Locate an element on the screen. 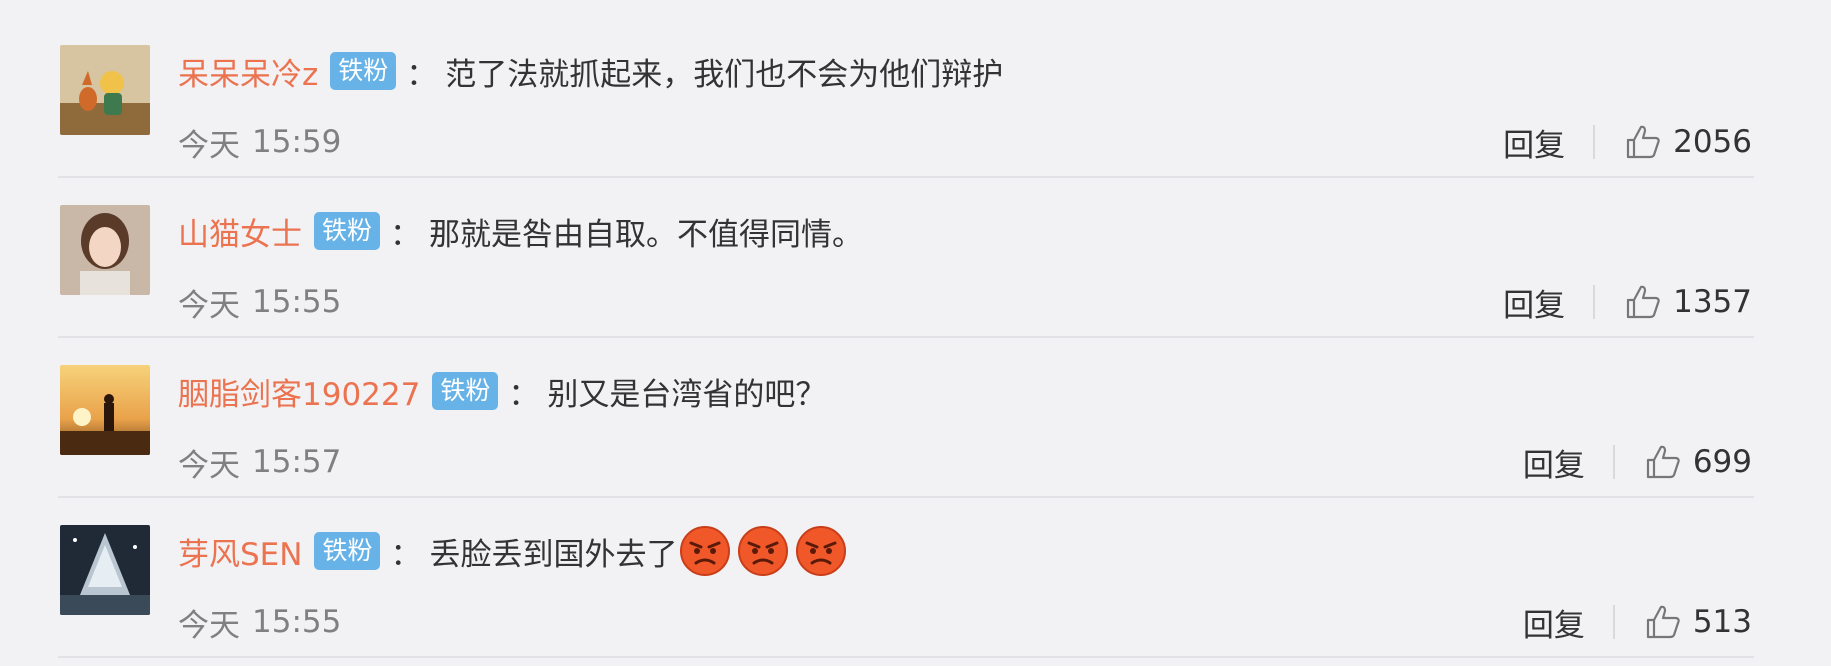  like-count: 699 is located at coordinates (1722, 462).